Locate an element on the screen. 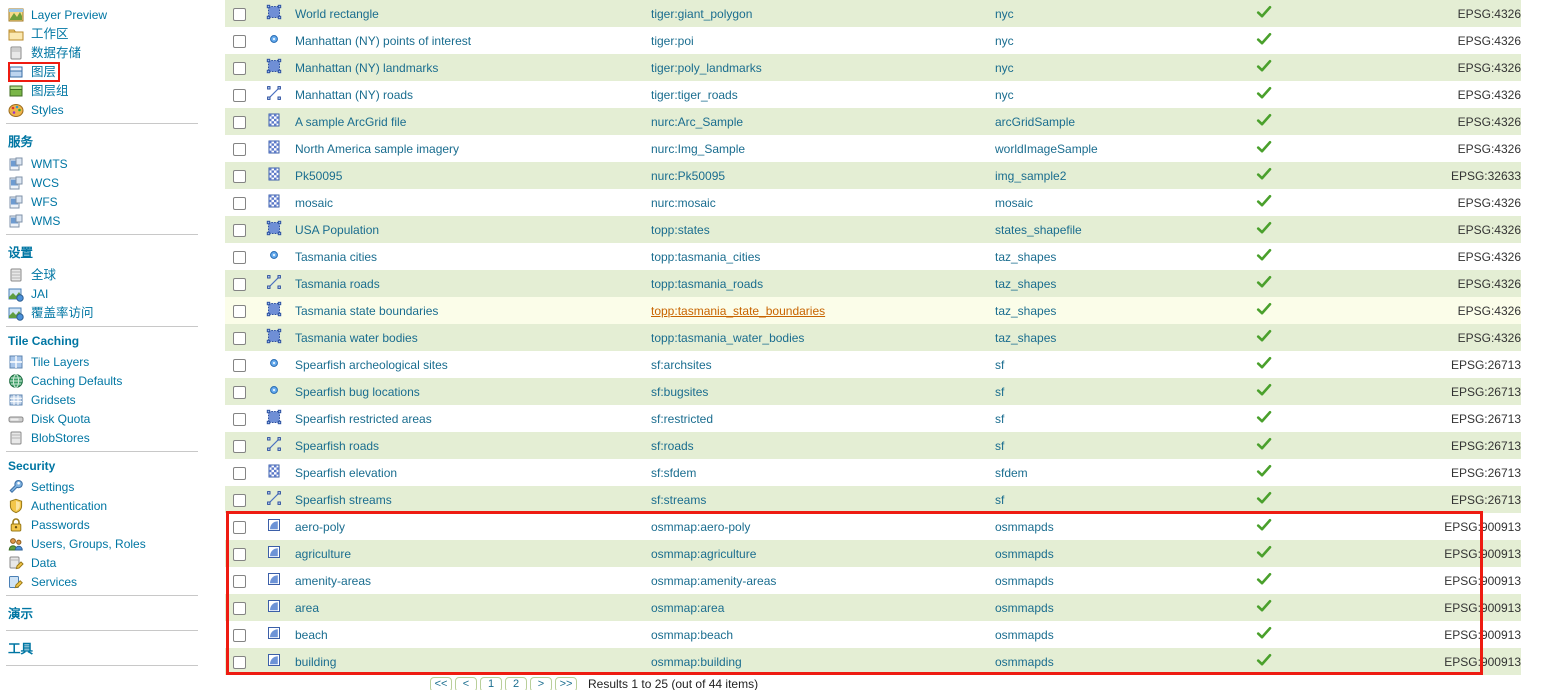 This screenshot has width=1556, height=690. sidebar-item-data: Data is located at coordinates (102, 562).